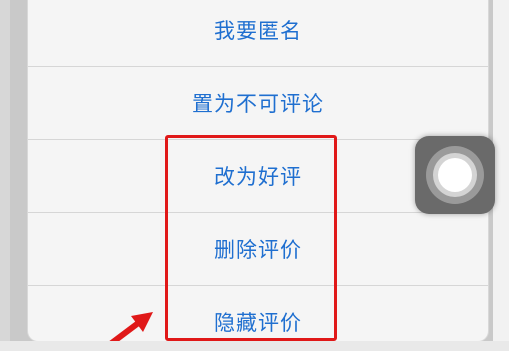 This screenshot has width=509, height=351. I want to click on hide-review-option-label: 隐藏评价, so click(258, 322).